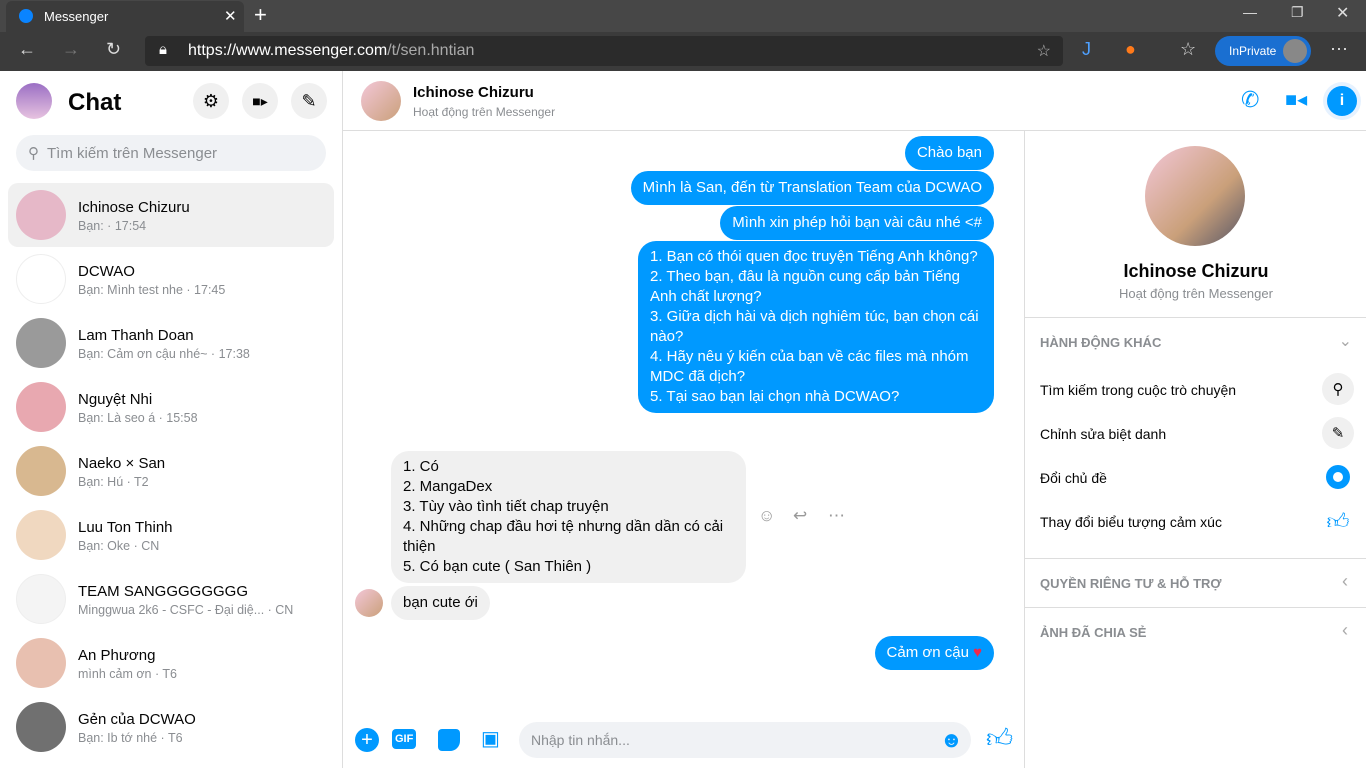 Image resolution: width=1366 pixels, height=768 pixels. What do you see at coordinates (27, 49) in the screenshot?
I see `back-icon: ←` at bounding box center [27, 49].